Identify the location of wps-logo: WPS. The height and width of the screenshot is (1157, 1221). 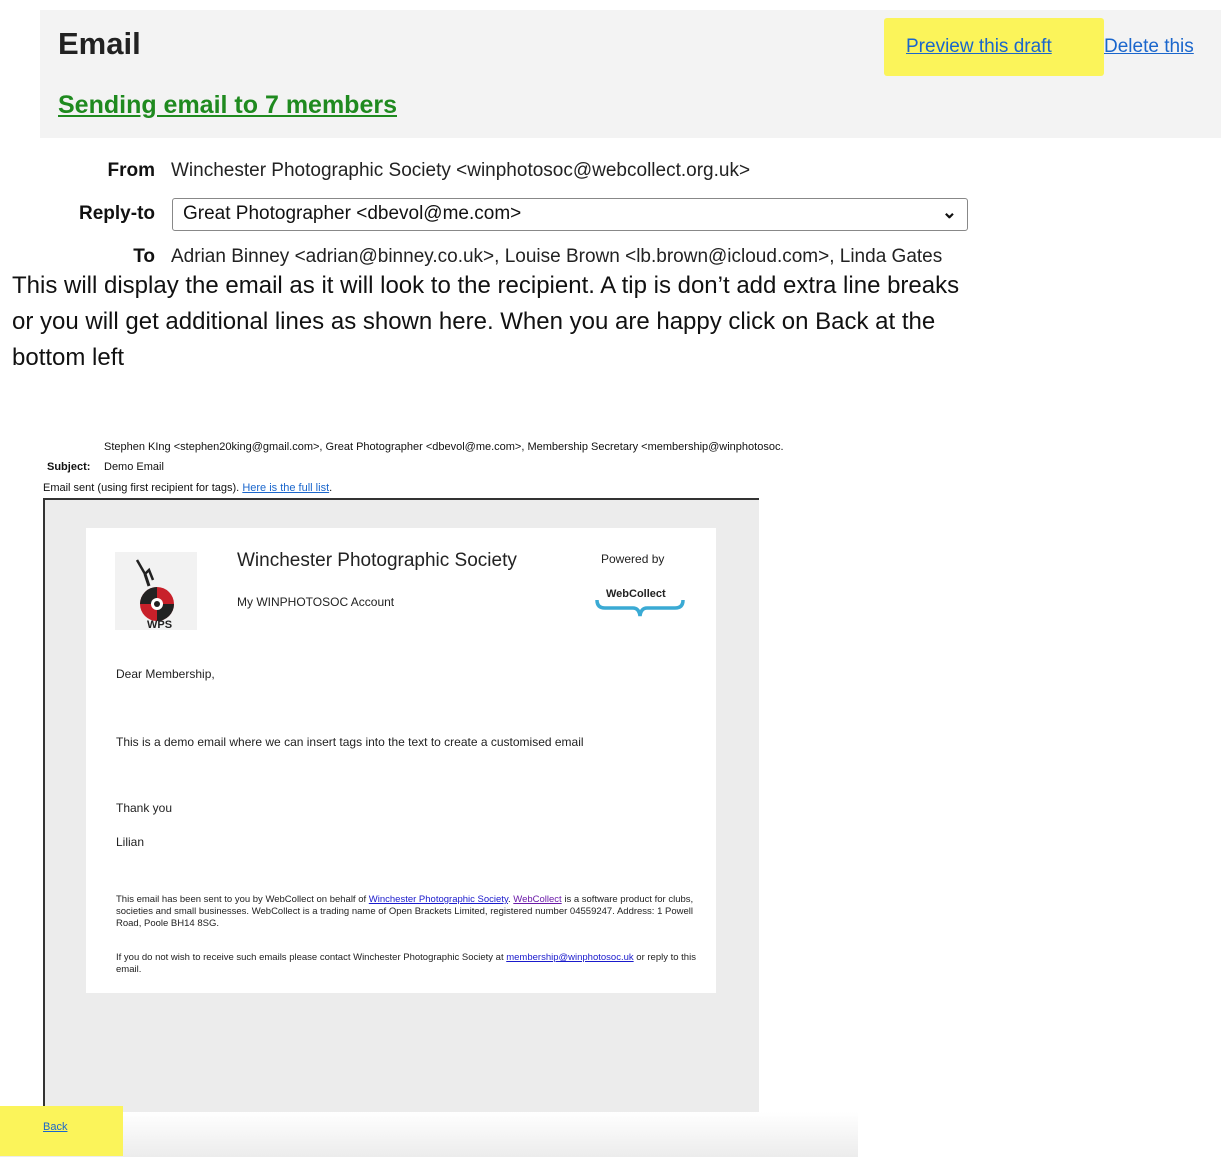
(156, 591).